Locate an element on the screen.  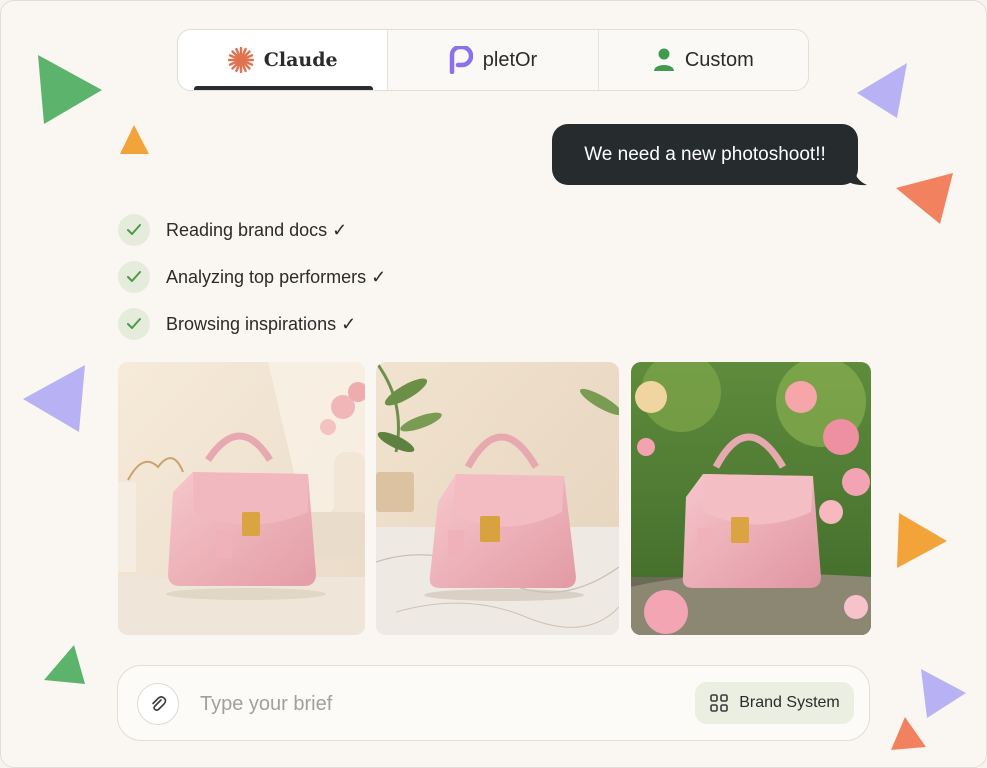
claude-sunburst-icon is located at coordinates (240, 60).